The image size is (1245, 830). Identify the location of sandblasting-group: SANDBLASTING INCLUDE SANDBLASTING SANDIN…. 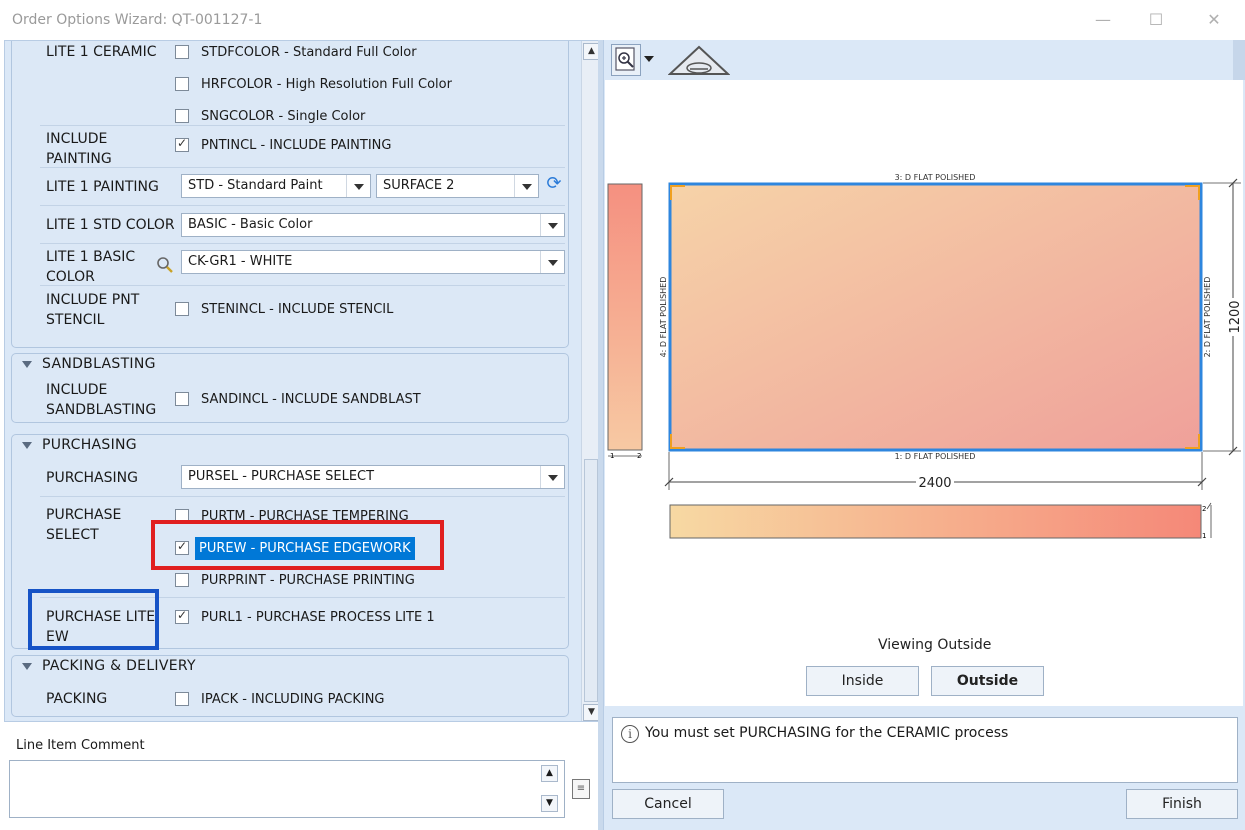
(290, 388).